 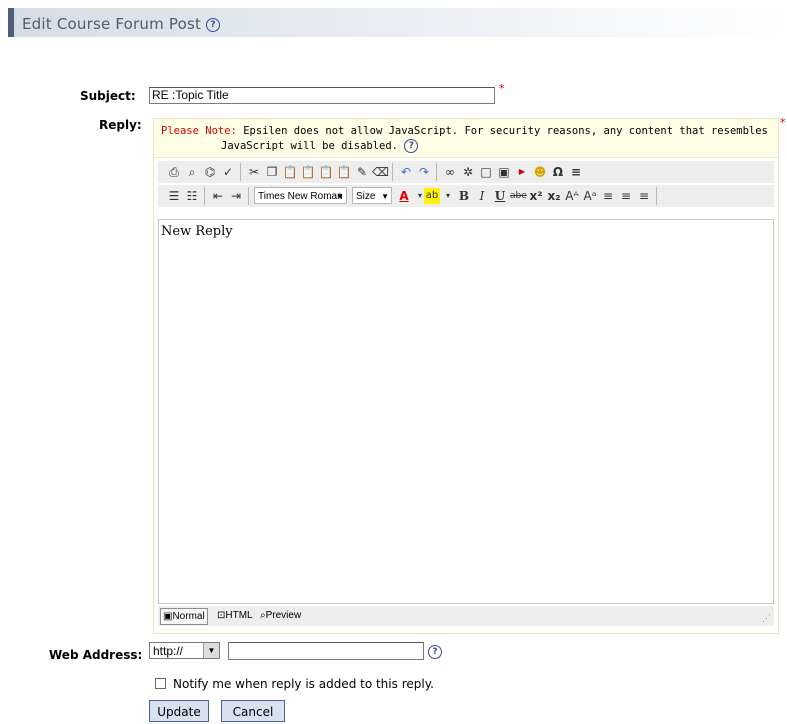 I want to click on outdent-icon: ⇤, so click(x=218, y=196).